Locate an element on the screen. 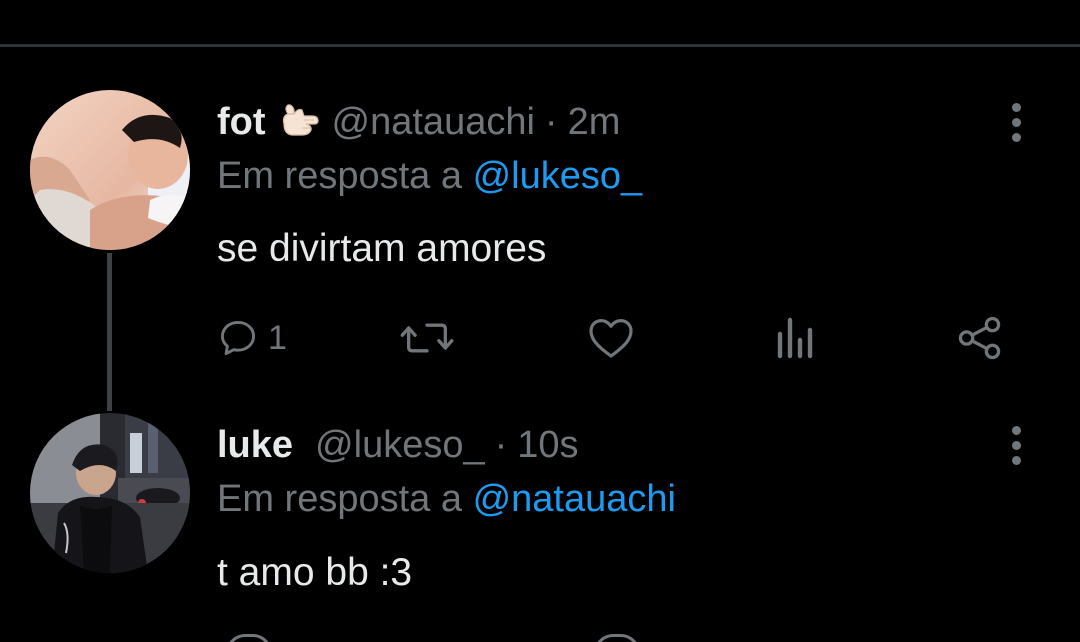 The width and height of the screenshot is (1080, 642). display-name: luke is located at coordinates (255, 445).